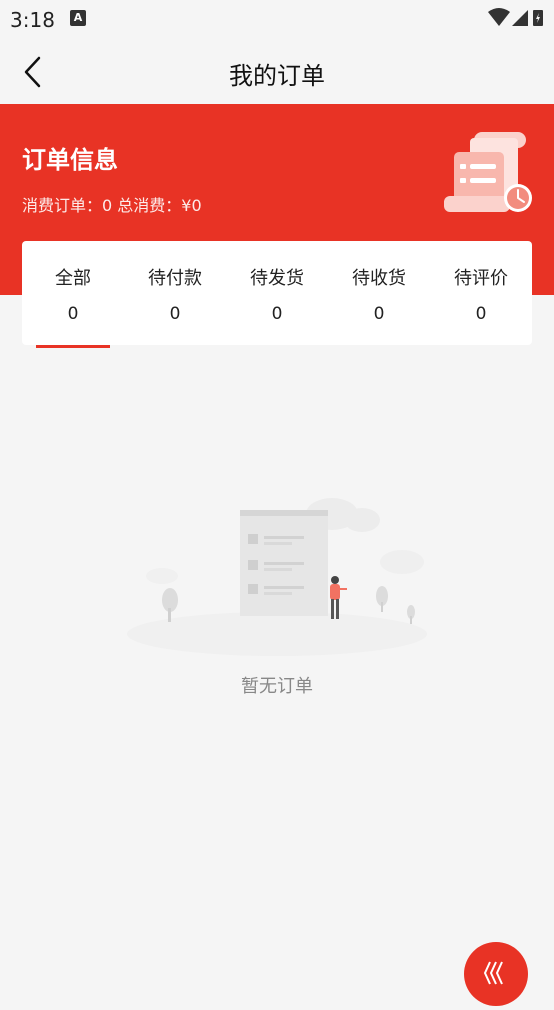  What do you see at coordinates (520, 18) in the screenshot?
I see `signal-icon` at bounding box center [520, 18].